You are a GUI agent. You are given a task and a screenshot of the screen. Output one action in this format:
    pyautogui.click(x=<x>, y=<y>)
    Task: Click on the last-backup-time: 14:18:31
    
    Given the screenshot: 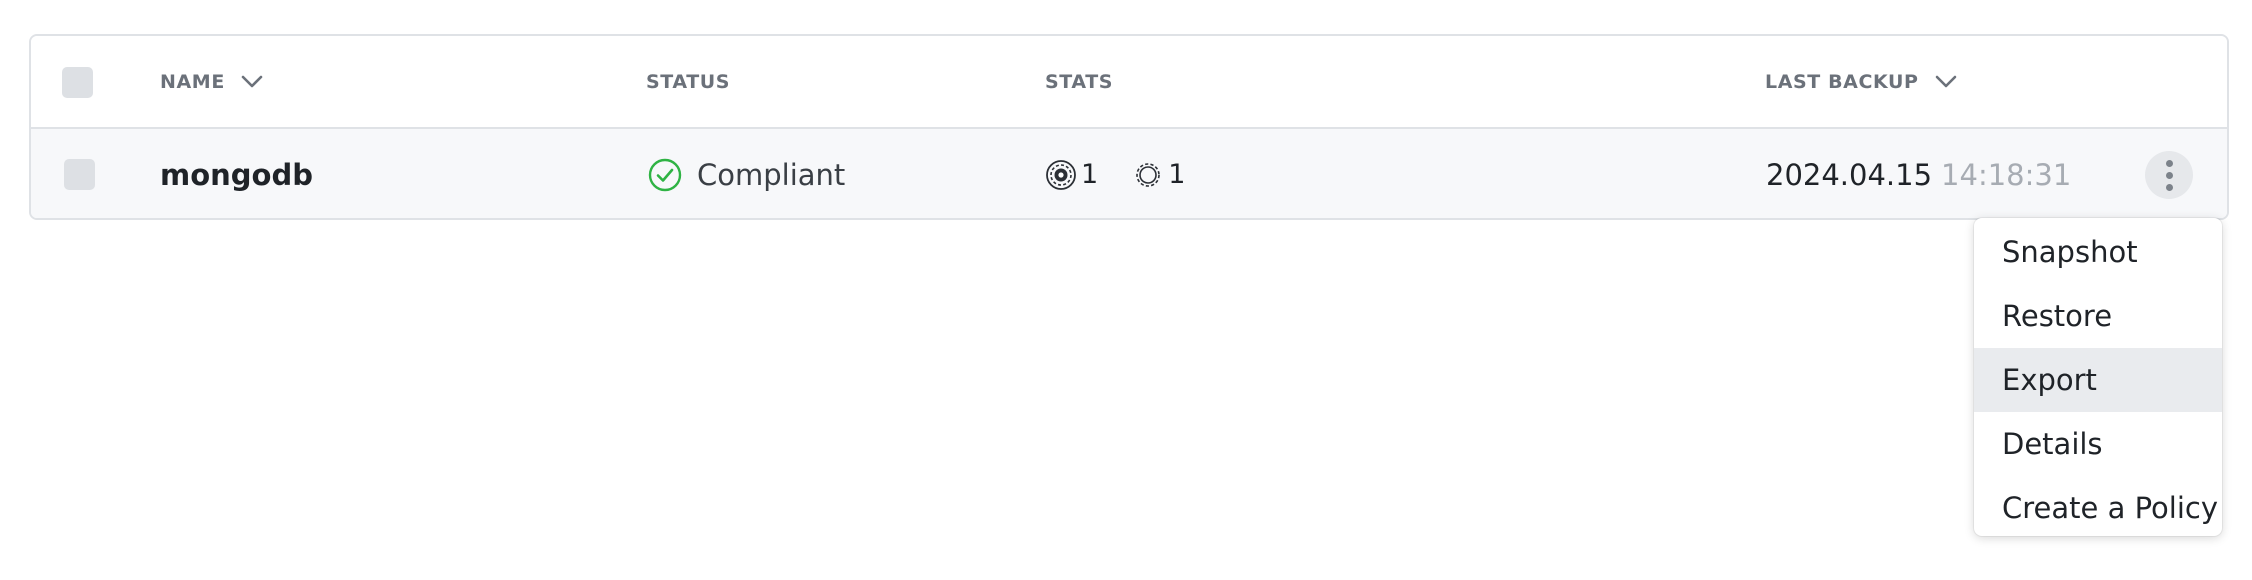 What is the action you would take?
    pyautogui.click(x=2006, y=174)
    